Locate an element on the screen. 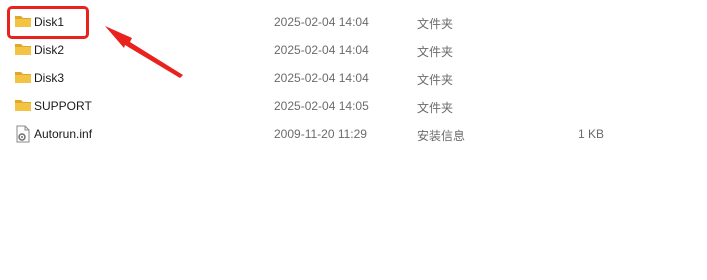  file-date-modified: 2009-11-20 11:29 is located at coordinates (320, 134).